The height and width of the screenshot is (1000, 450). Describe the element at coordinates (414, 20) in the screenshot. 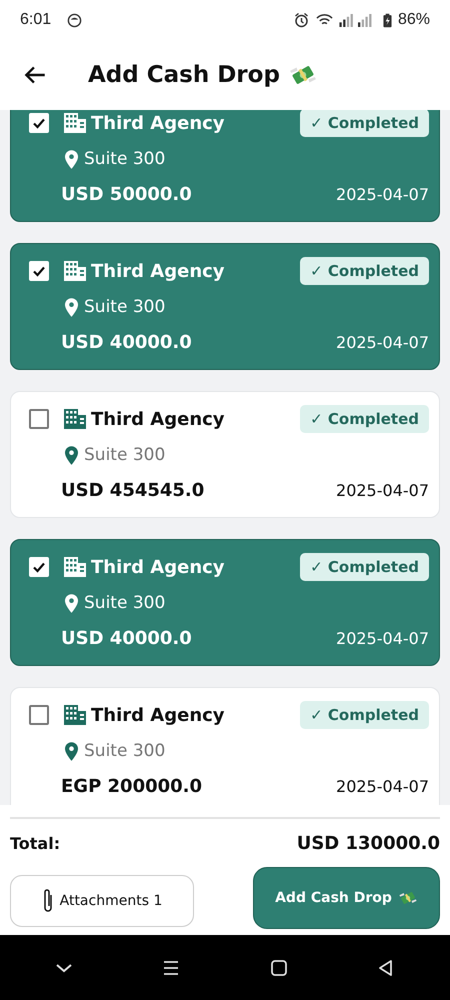

I see `battery-level: 86%` at that location.